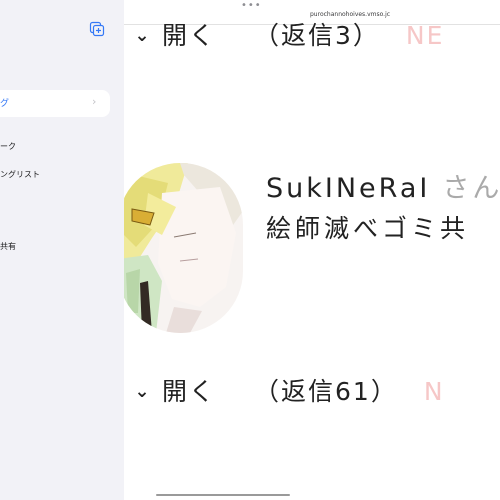  Describe the element at coordinates (20, 174) in the screenshot. I see `sidebar-item-reading-list: ングリスト` at that location.